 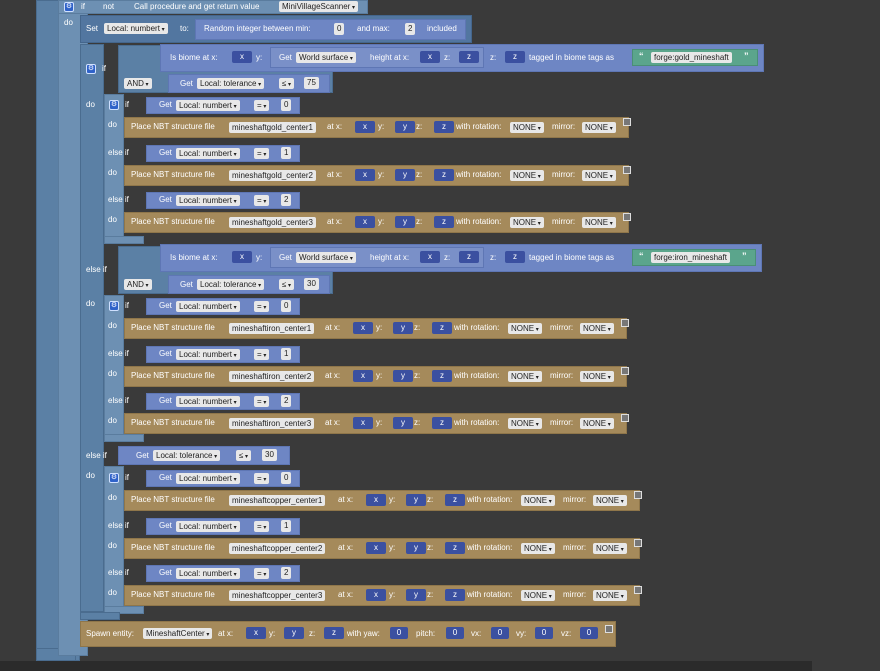 What do you see at coordinates (92, 328) in the screenshot?
I see `main-if-block` at bounding box center [92, 328].